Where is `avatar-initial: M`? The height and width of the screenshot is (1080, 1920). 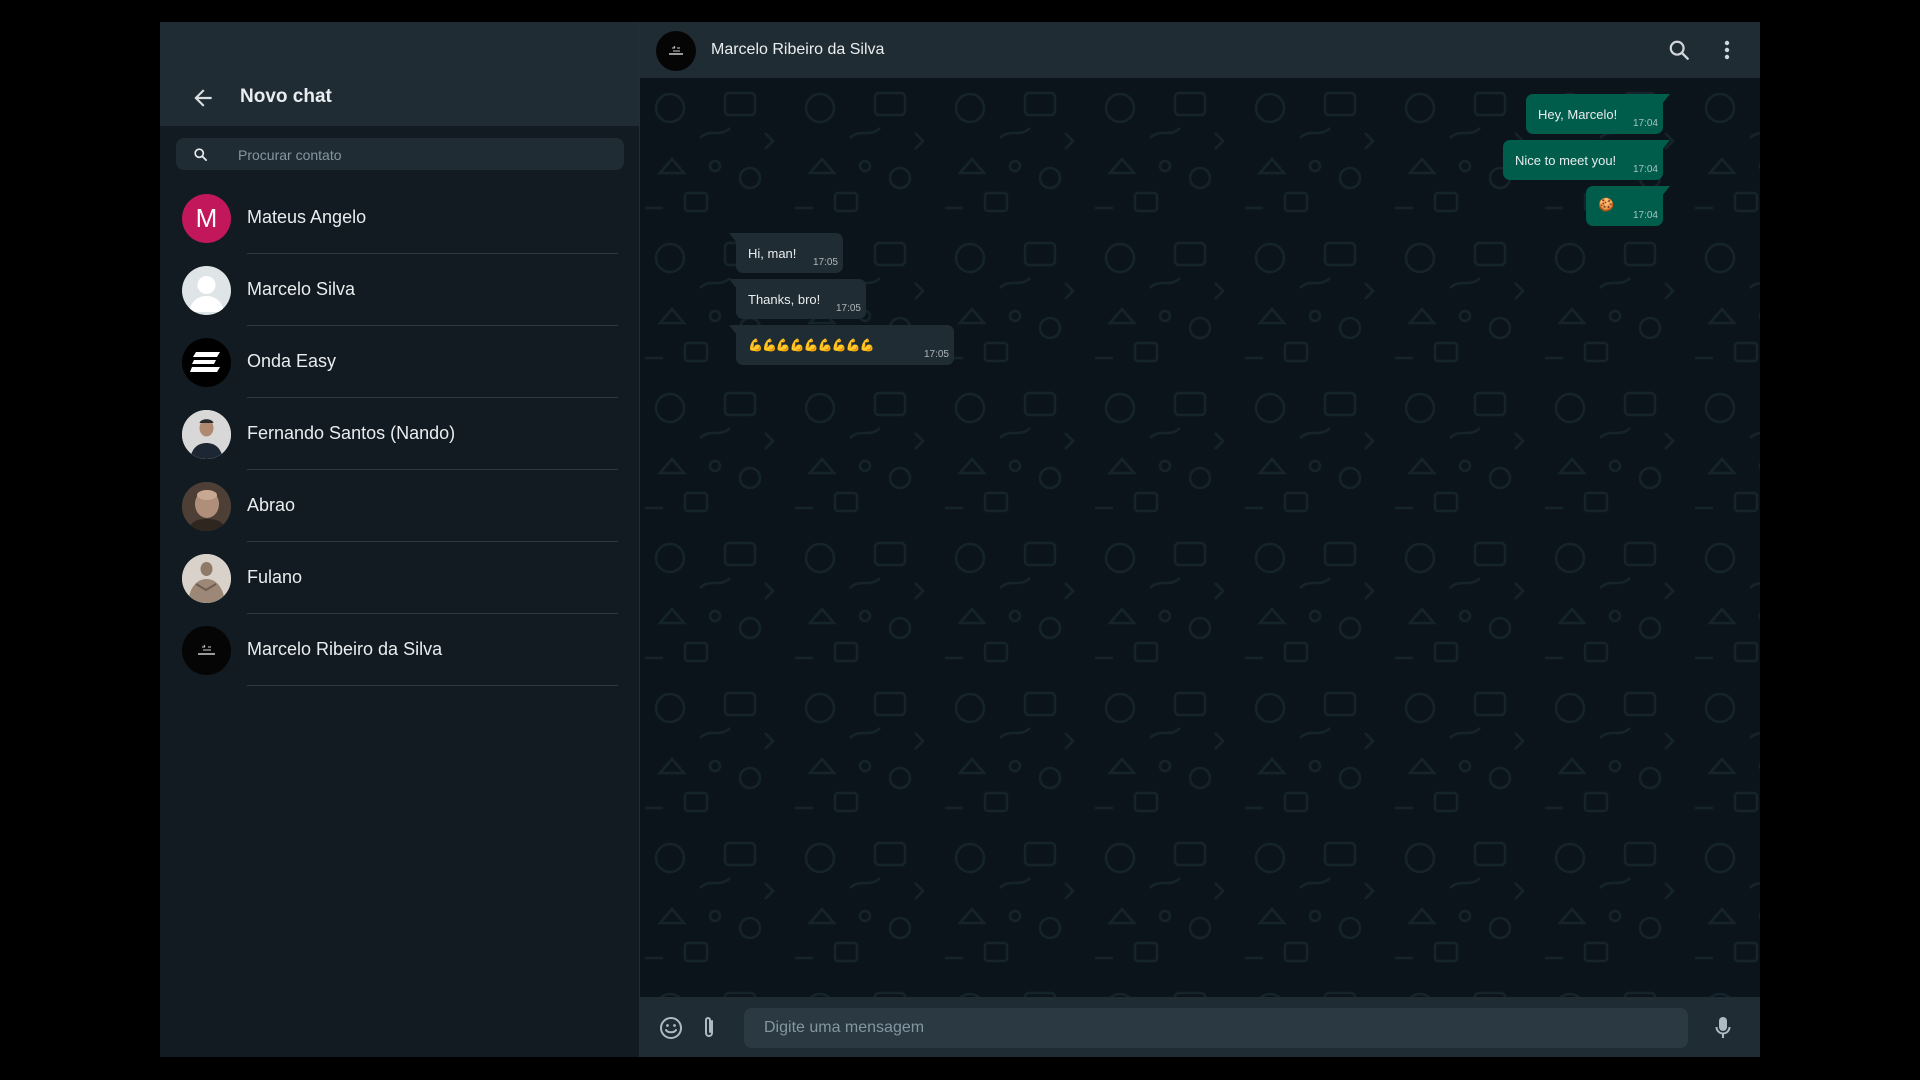
avatar-initial: M is located at coordinates (206, 218).